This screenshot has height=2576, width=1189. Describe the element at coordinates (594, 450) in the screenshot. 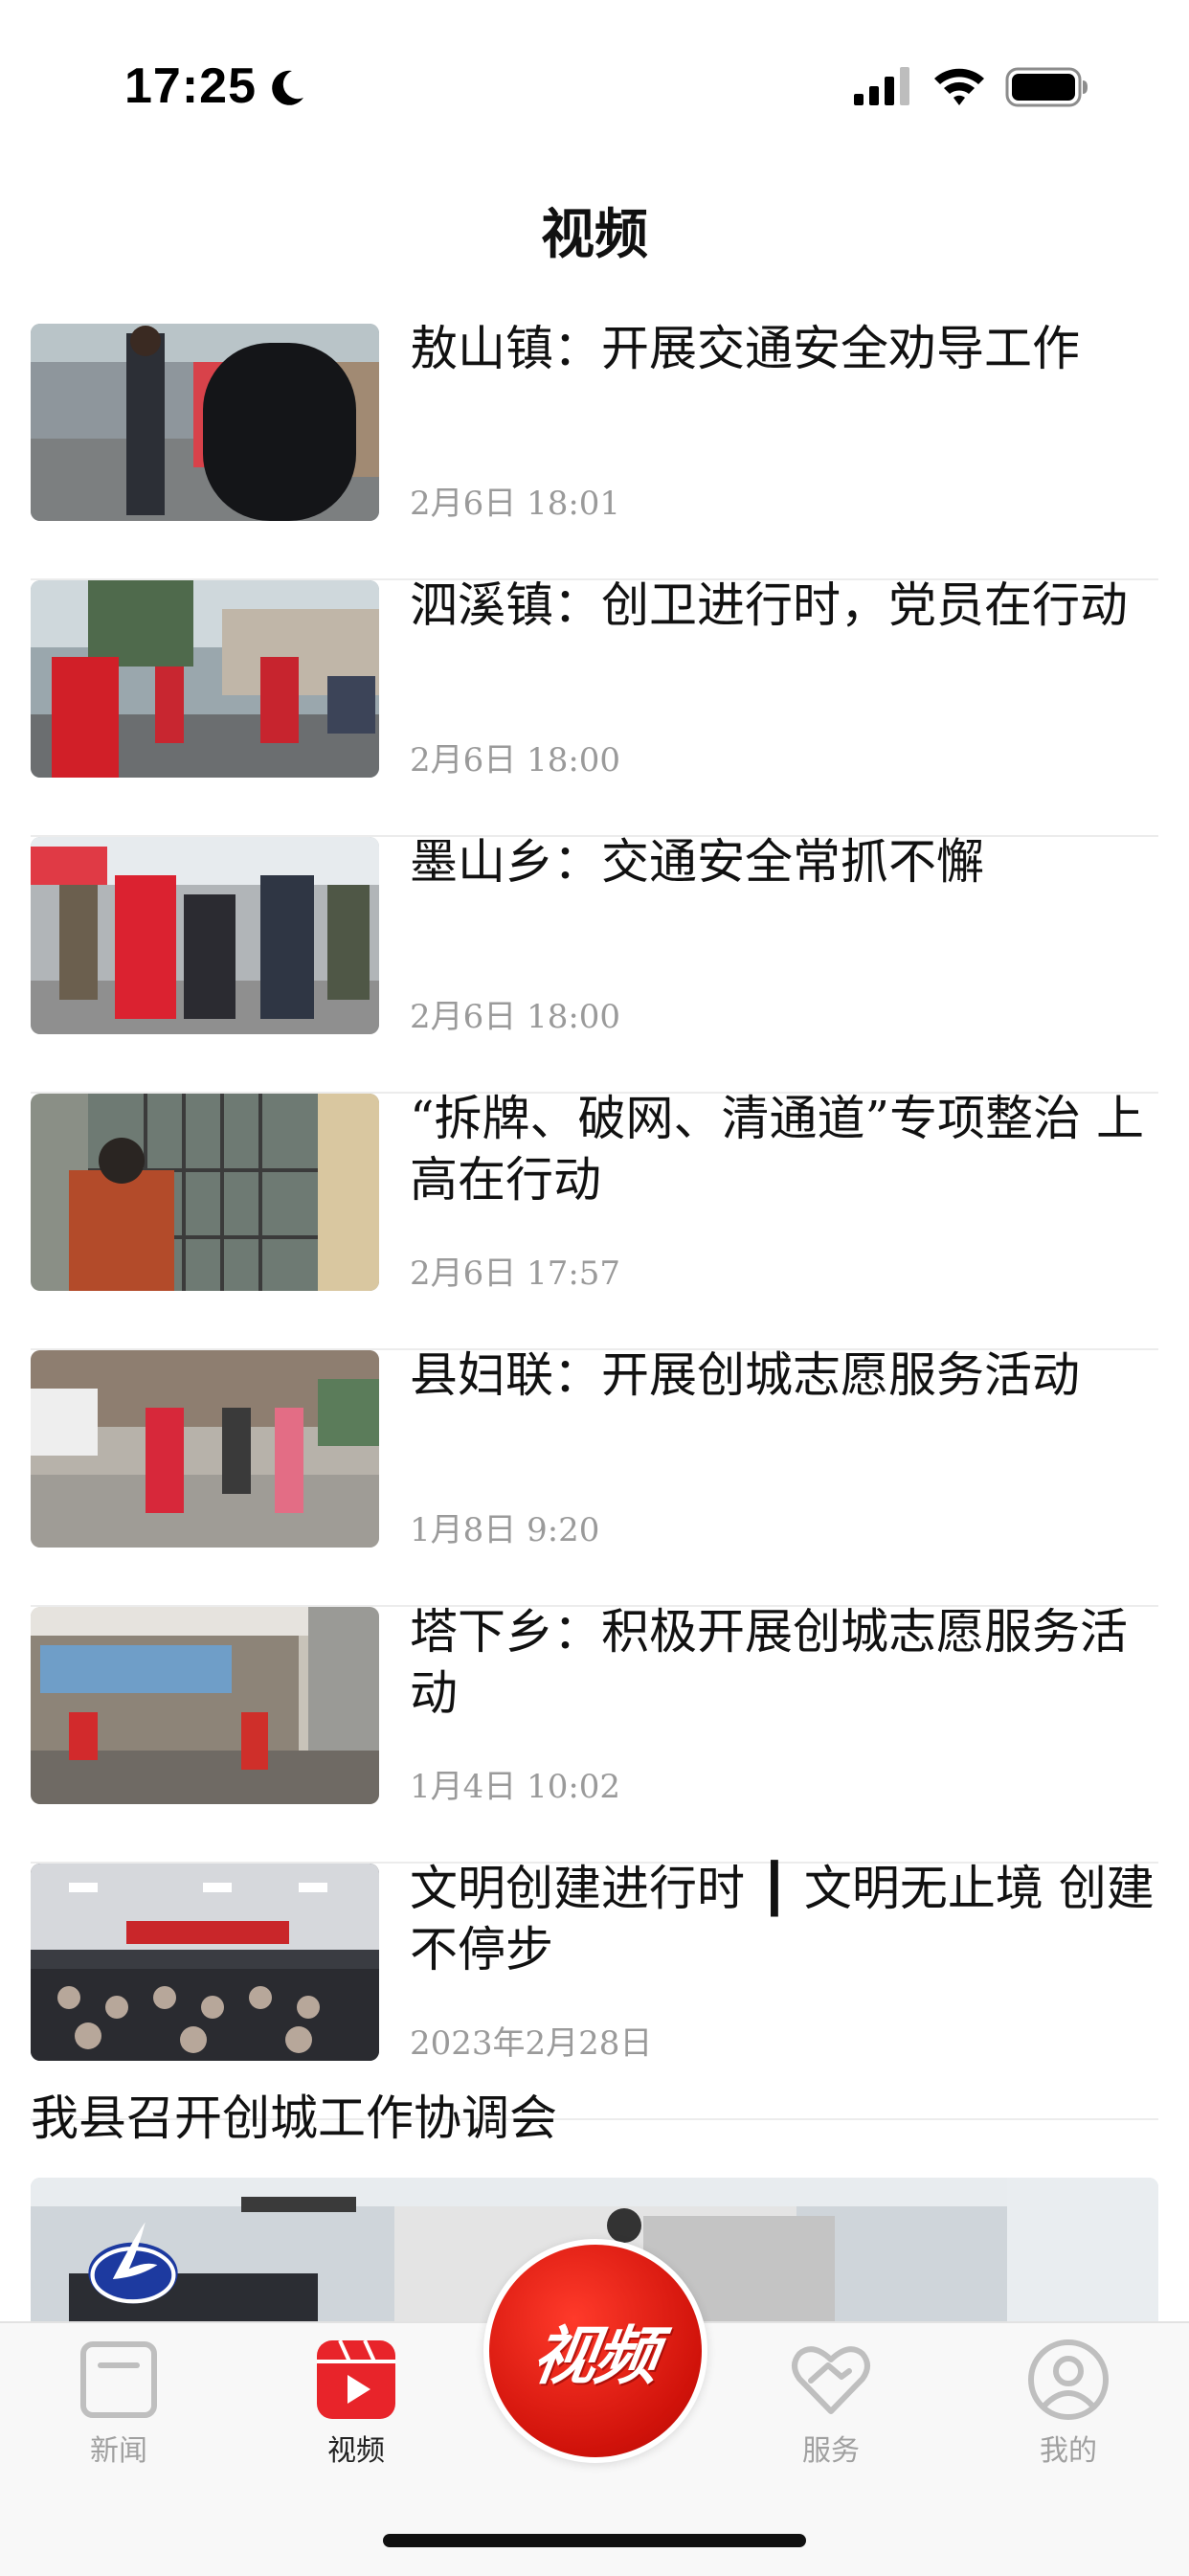

I see `news-item: 敖山镇：开展交通安全劝导工作 2月6日 18:01` at that location.